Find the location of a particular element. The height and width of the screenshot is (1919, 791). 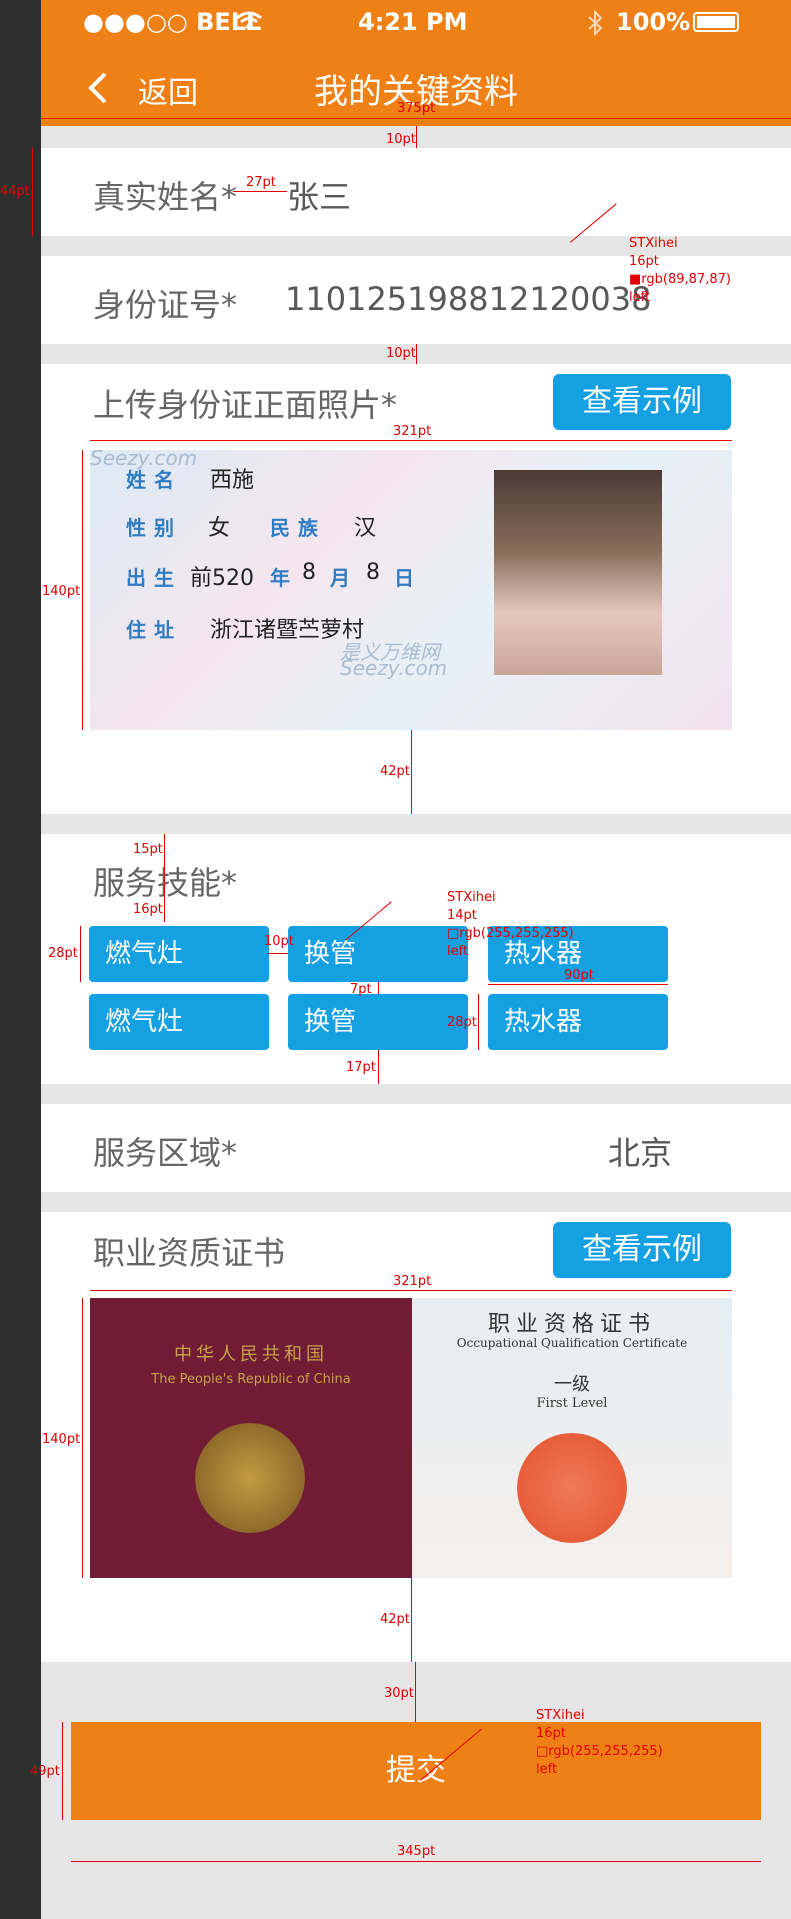

annotation-width: 345pt is located at coordinates (416, 1851).